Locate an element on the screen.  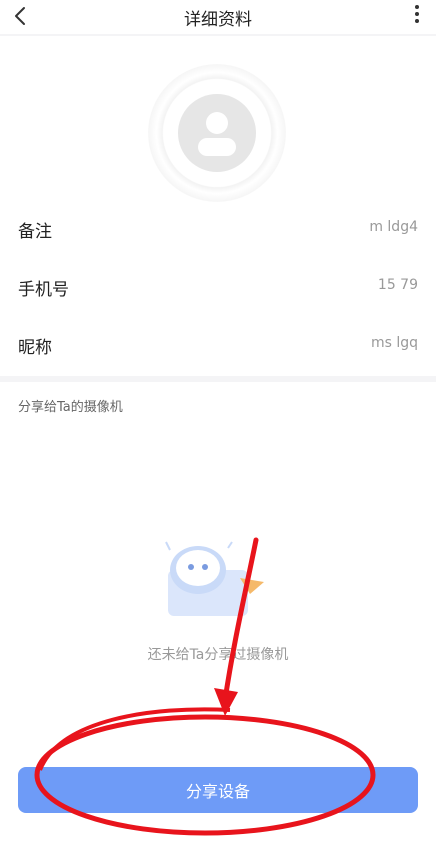
remark-value: m ldg4 is located at coordinates (393, 227).